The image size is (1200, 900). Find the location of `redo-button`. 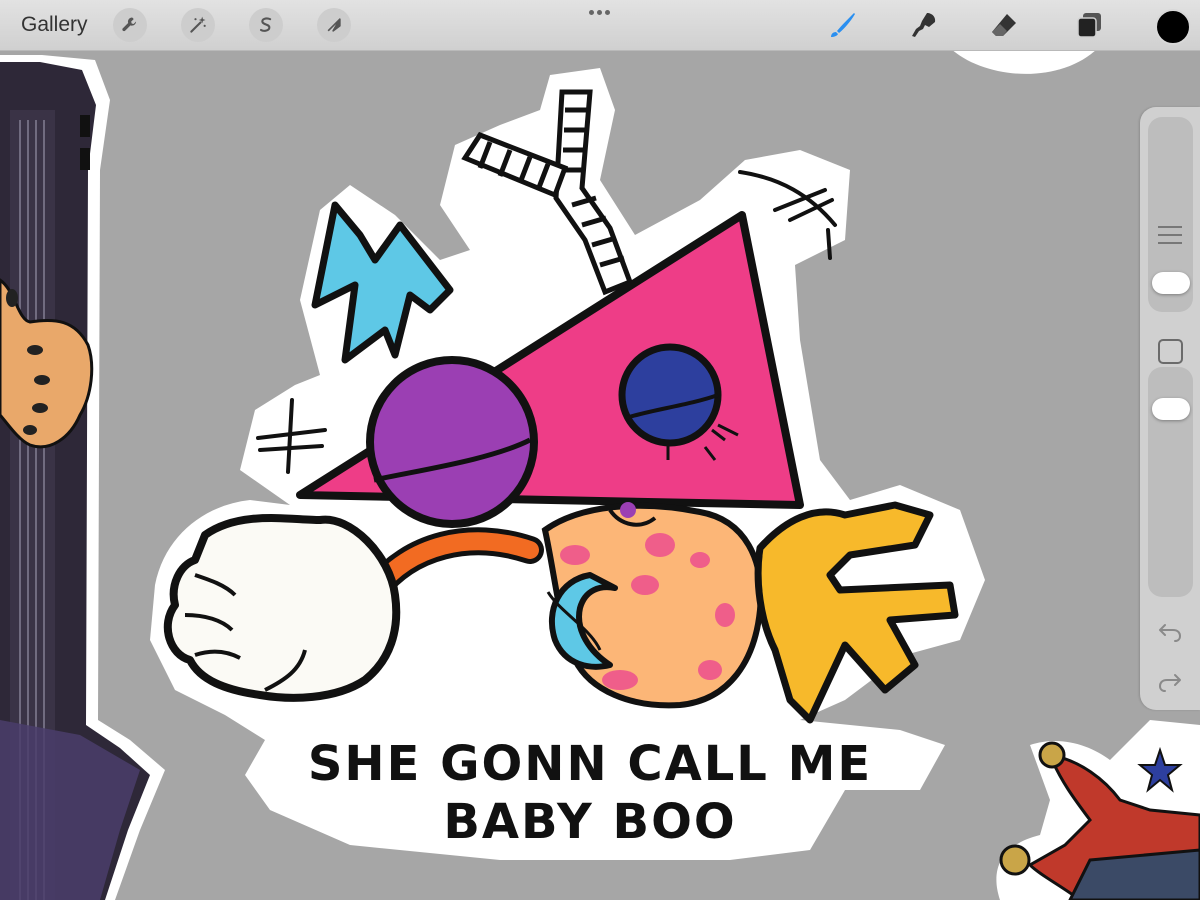

redo-button is located at coordinates (1170, 682).